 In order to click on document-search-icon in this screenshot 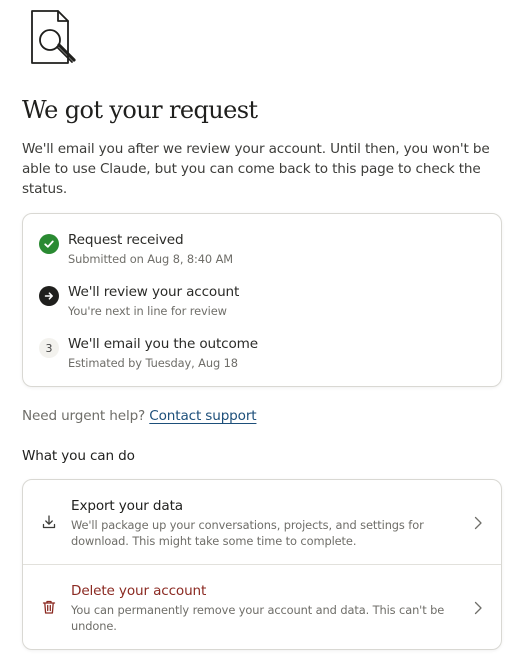, I will do `click(54, 39)`.